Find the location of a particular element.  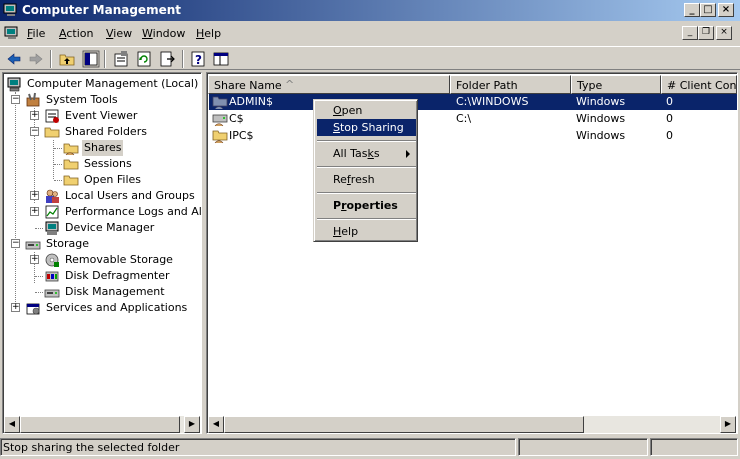

close-button: × is located at coordinates (726, 10).